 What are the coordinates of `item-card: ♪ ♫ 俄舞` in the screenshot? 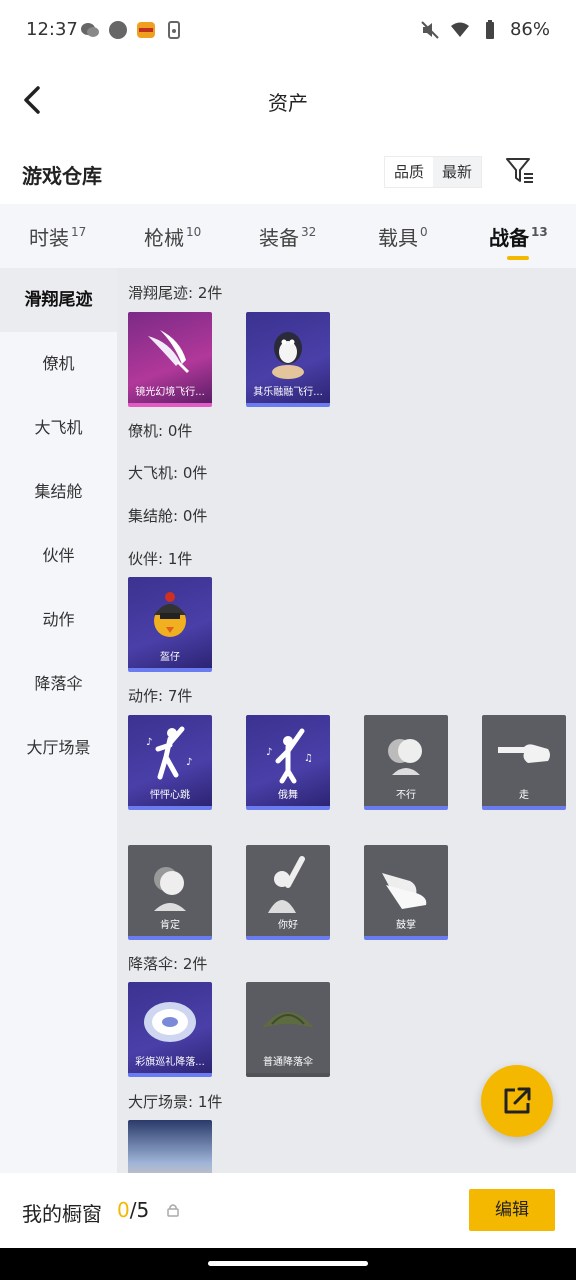 It's located at (288, 762).